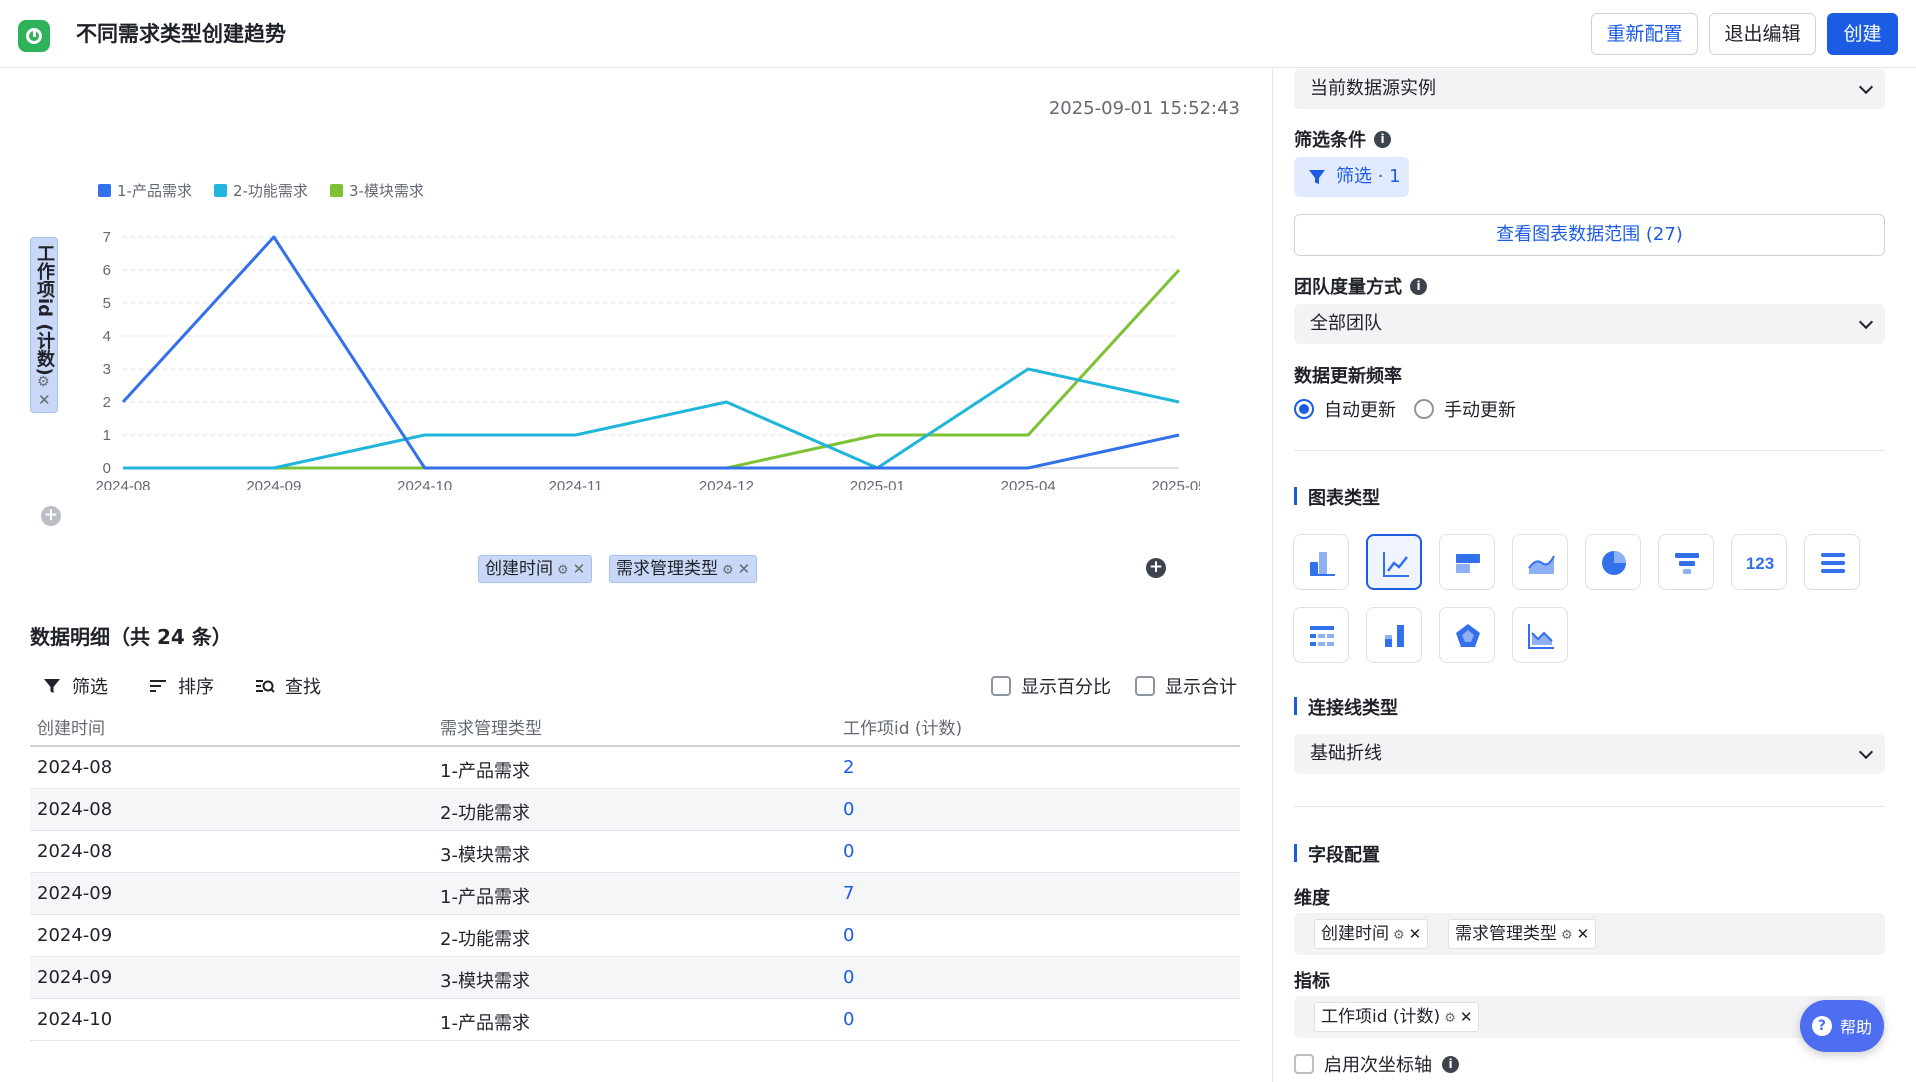  I want to click on cell-type: 3-模块需求, so click(485, 855).